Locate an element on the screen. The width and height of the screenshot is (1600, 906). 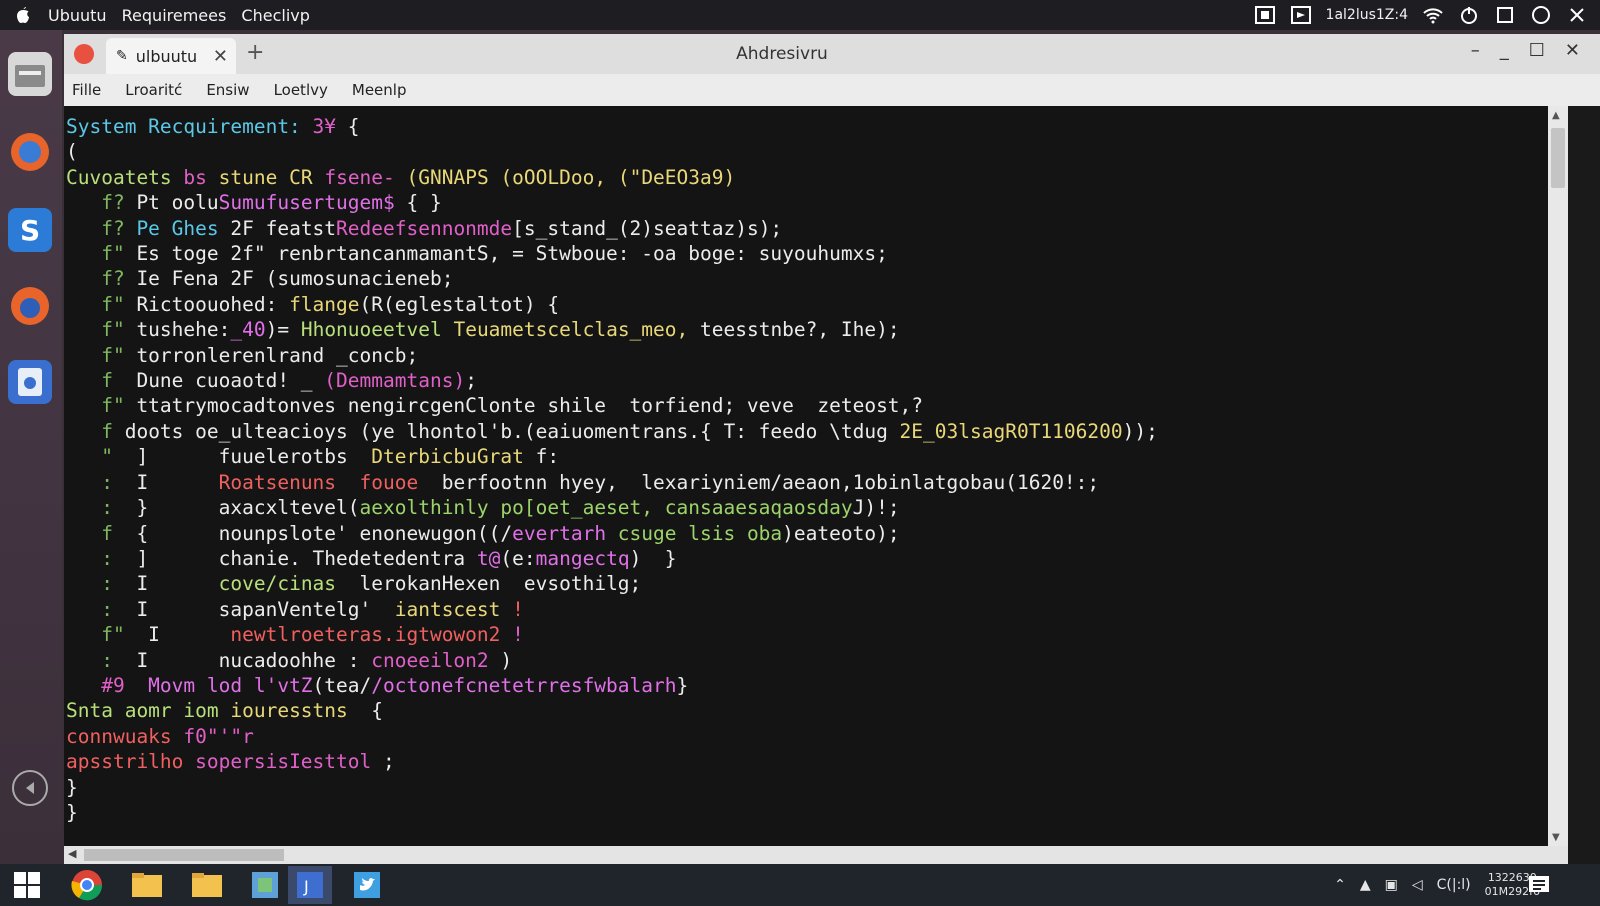
menu-help: Meenlp is located at coordinates (379, 90).